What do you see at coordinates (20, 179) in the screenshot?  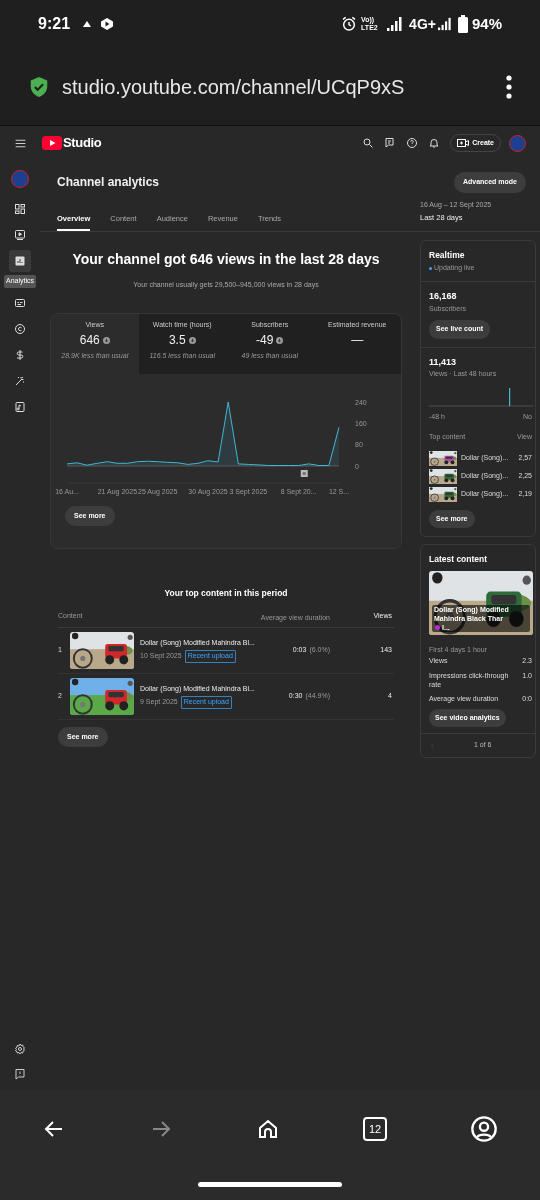 I see `channel-avatar` at bounding box center [20, 179].